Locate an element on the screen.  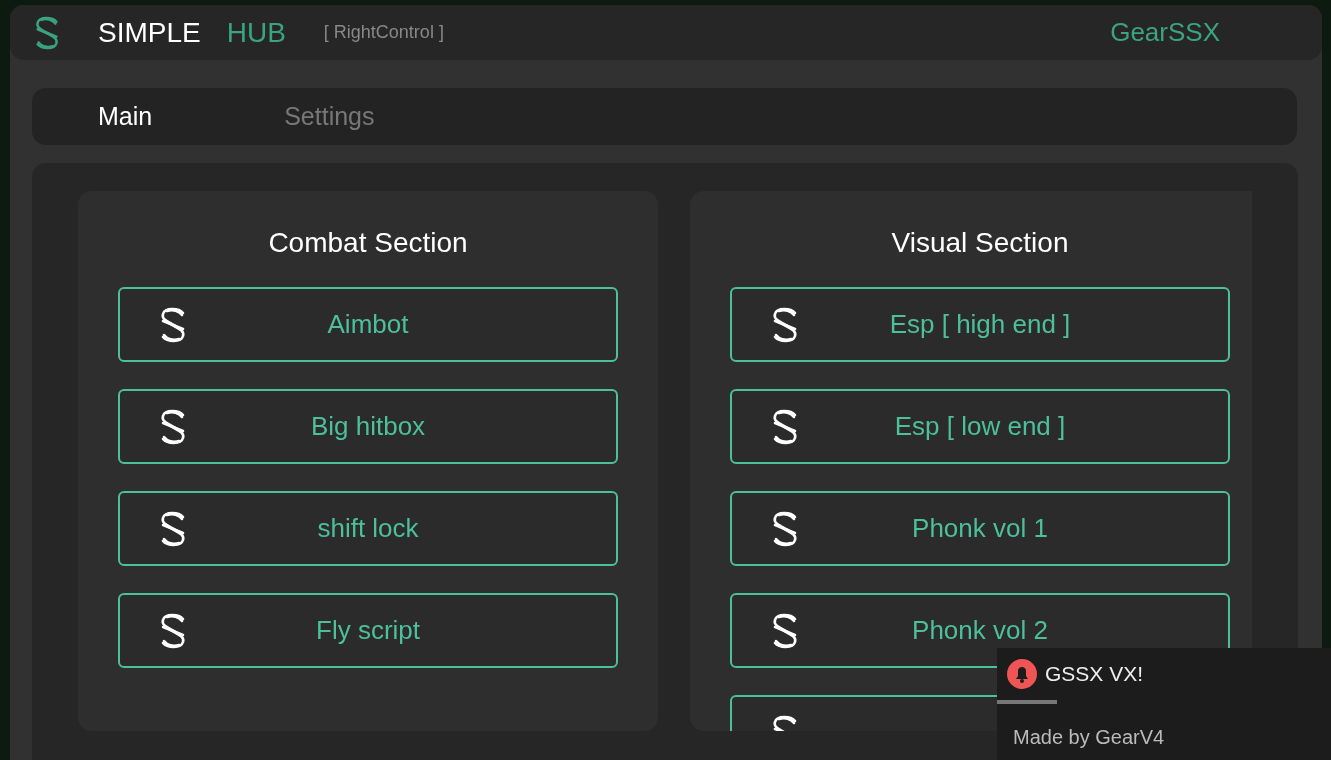
tab: Settings is located at coordinates (329, 116).